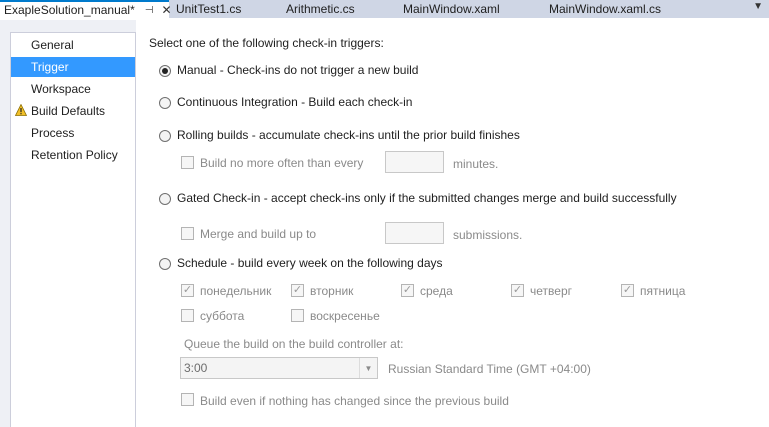  What do you see at coordinates (236, 291) in the screenshot?
I see `day-label: понедельник` at bounding box center [236, 291].